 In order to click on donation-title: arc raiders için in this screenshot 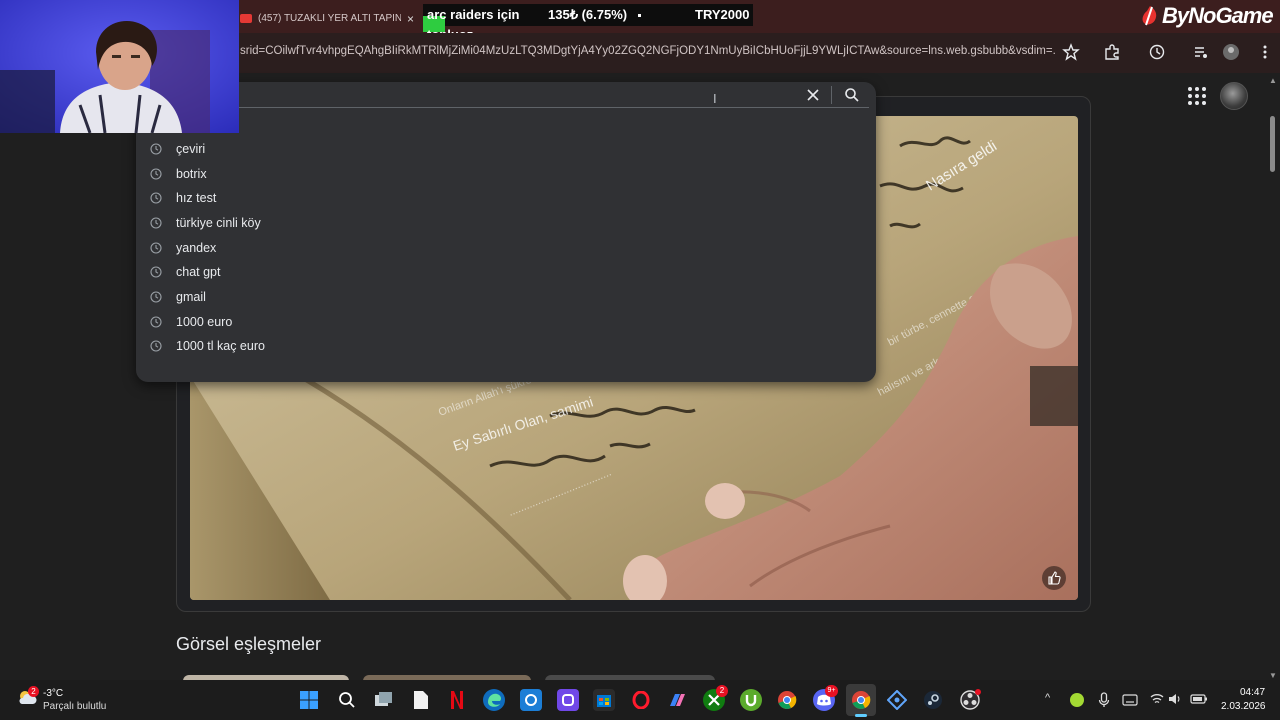, I will do `click(473, 14)`.